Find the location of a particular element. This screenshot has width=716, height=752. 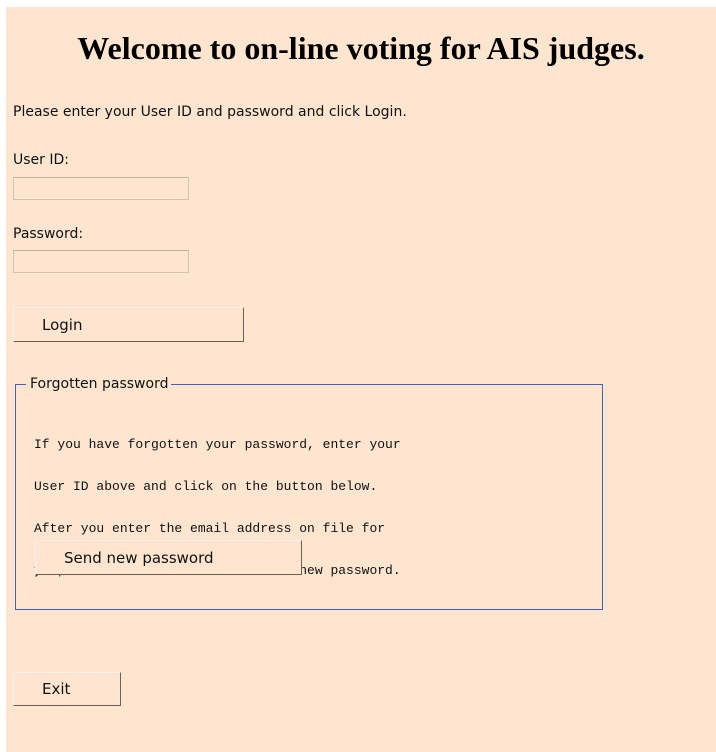

user-id-input is located at coordinates (101, 188).